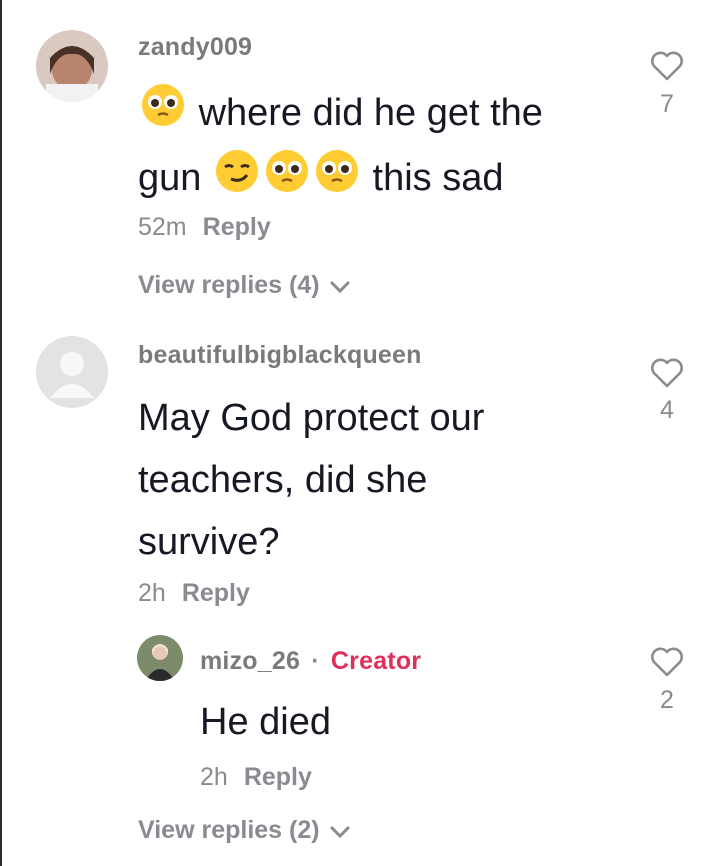 This screenshot has width=720, height=866. I want to click on comment-time: 52m, so click(162, 227).